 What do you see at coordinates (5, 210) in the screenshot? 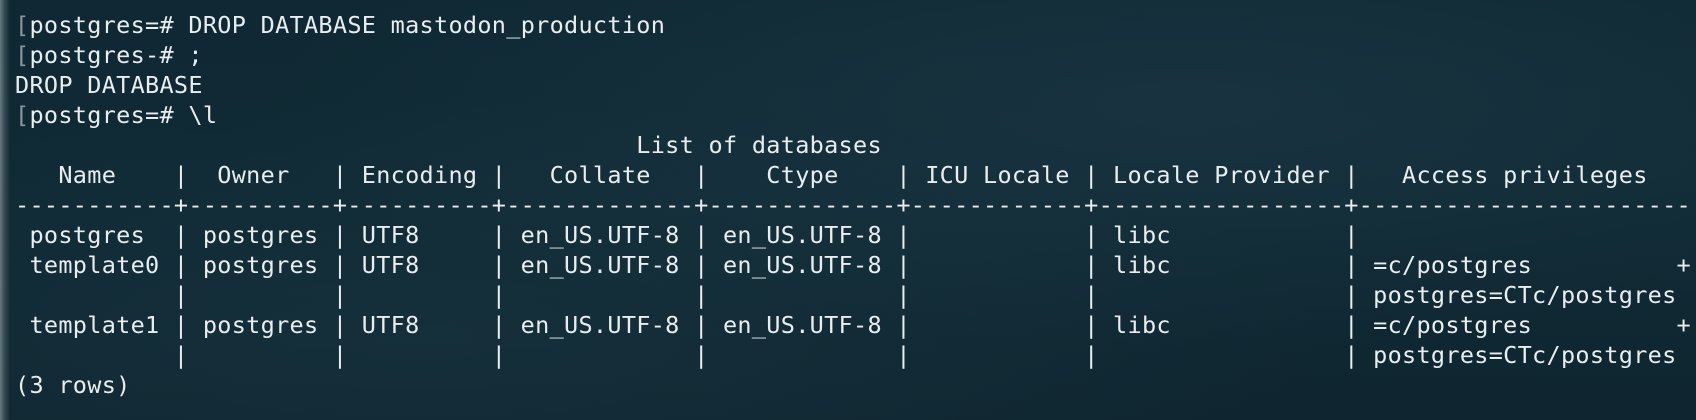
I see `window-edge` at bounding box center [5, 210].